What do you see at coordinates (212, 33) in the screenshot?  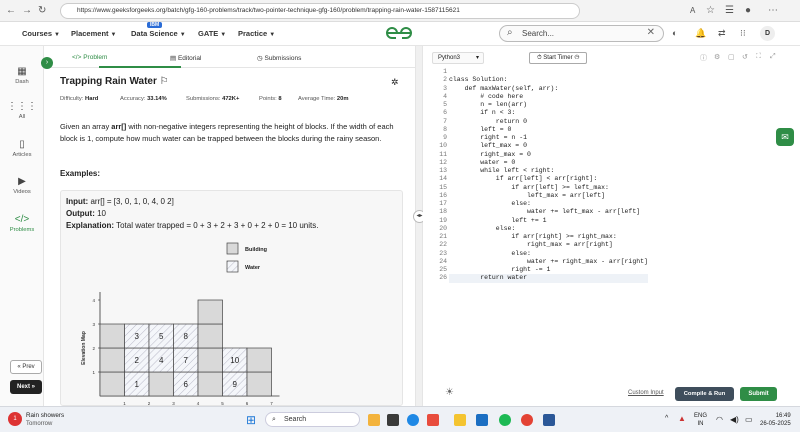 I see `nav-gate: GATE ▼` at bounding box center [212, 33].